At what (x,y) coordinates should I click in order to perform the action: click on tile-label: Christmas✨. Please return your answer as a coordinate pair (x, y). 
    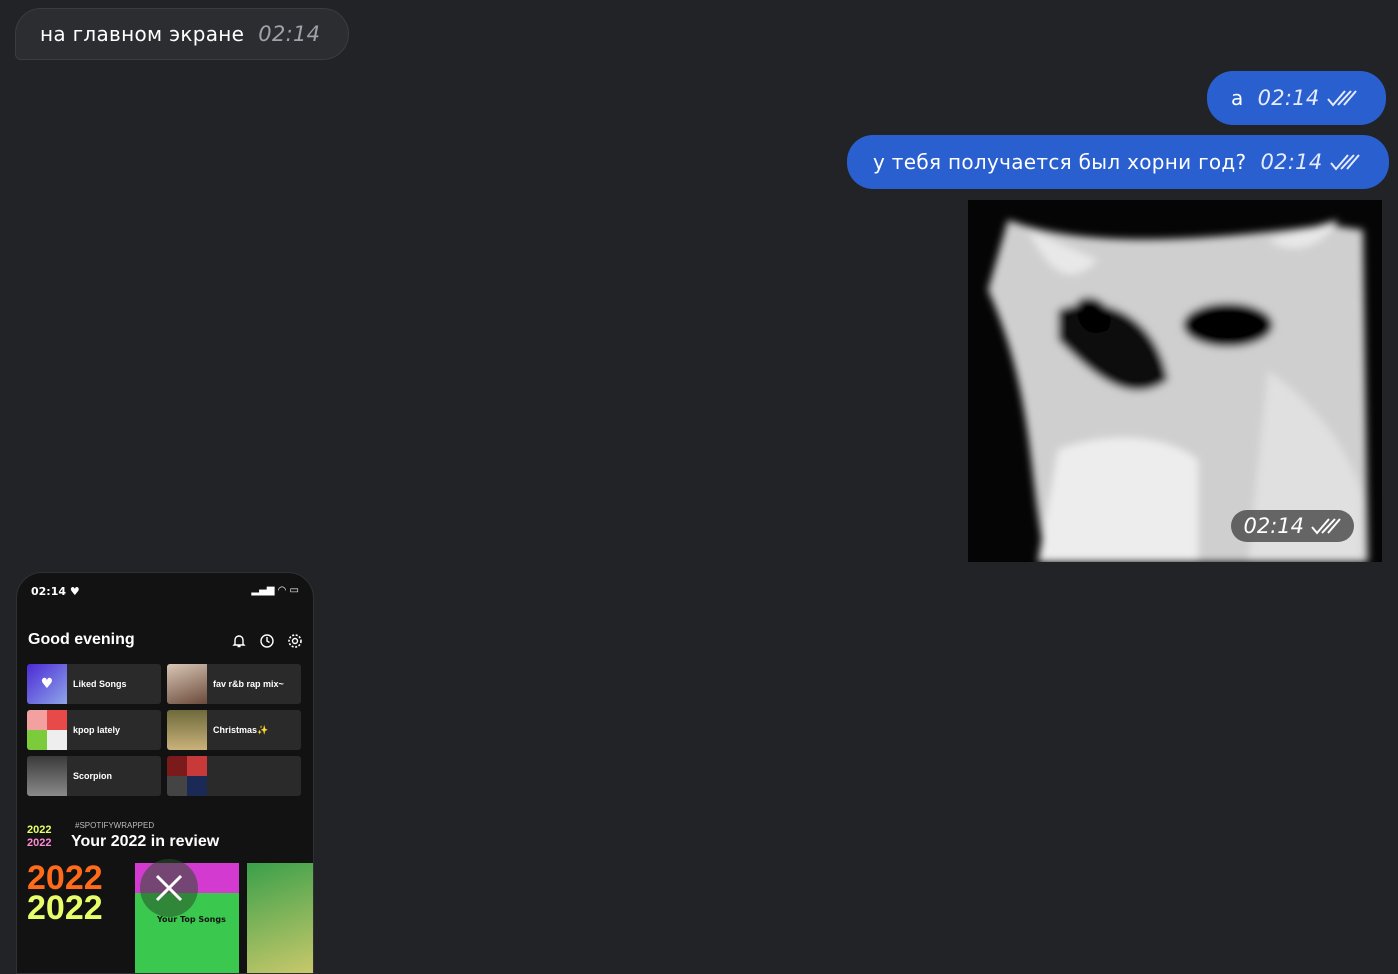
    Looking at the image, I should click on (241, 729).